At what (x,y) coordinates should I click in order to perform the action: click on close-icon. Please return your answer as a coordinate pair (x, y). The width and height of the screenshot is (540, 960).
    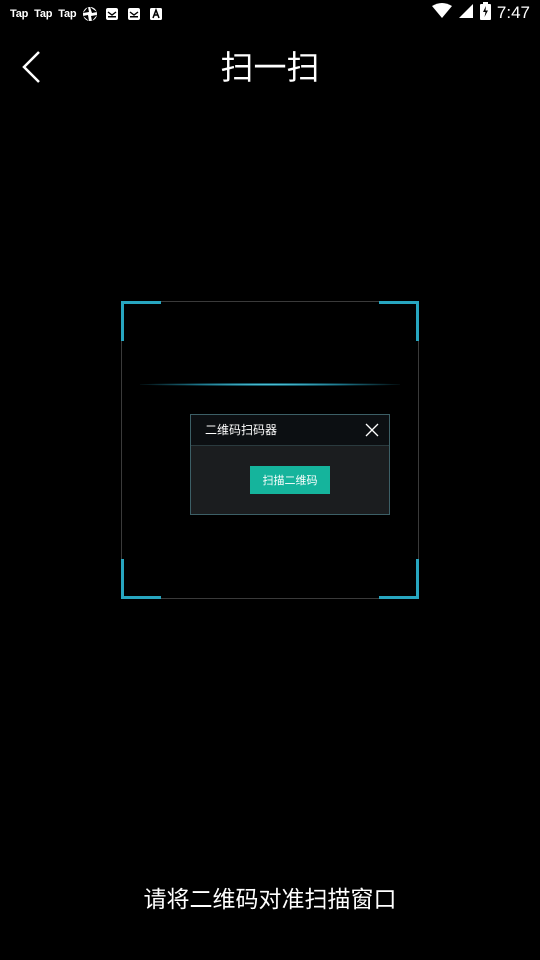
    Looking at the image, I should click on (372, 430).